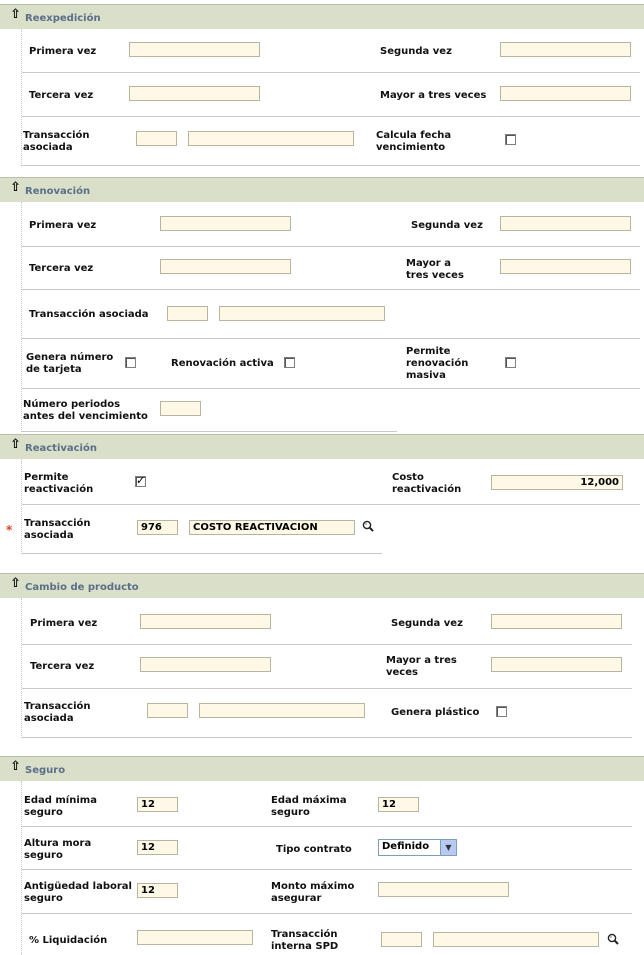 The image size is (644, 955). Describe the element at coordinates (510, 362) in the screenshot. I see `checkbox-permite-masiva` at that location.